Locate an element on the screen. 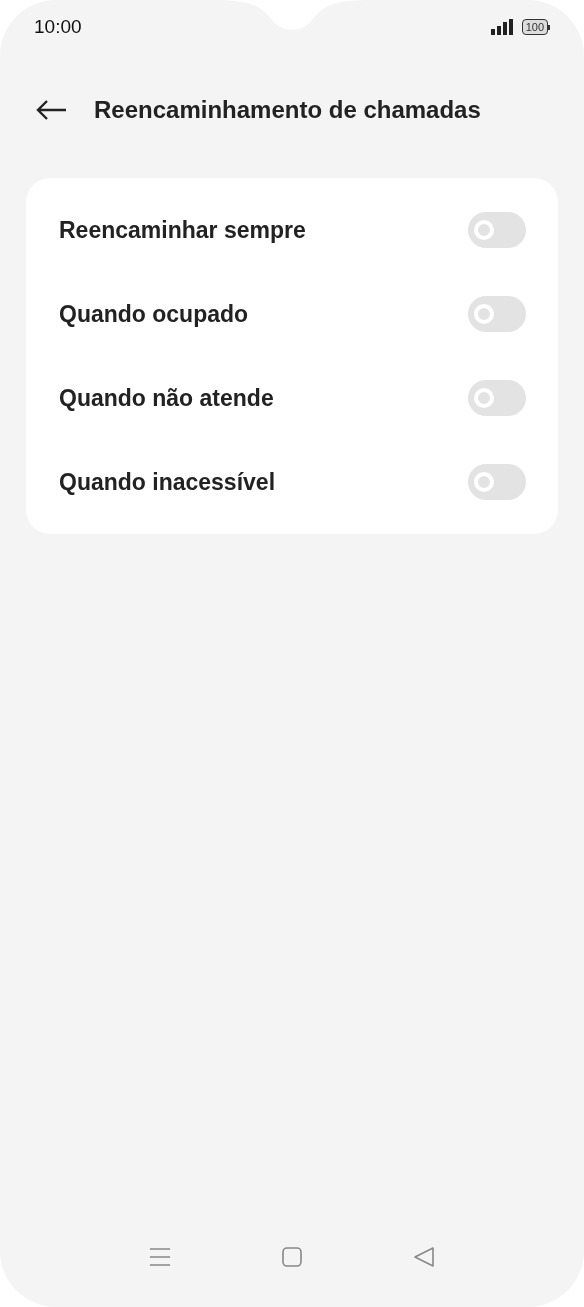 This screenshot has width=584, height=1307. setting-label: Quando não atende is located at coordinates (166, 398).